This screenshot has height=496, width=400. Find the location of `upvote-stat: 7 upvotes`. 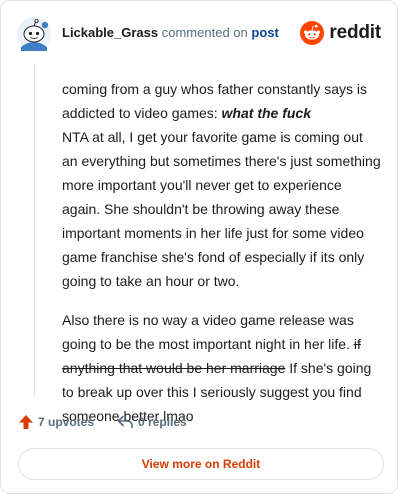

upvote-stat: 7 upvotes is located at coordinates (56, 422).